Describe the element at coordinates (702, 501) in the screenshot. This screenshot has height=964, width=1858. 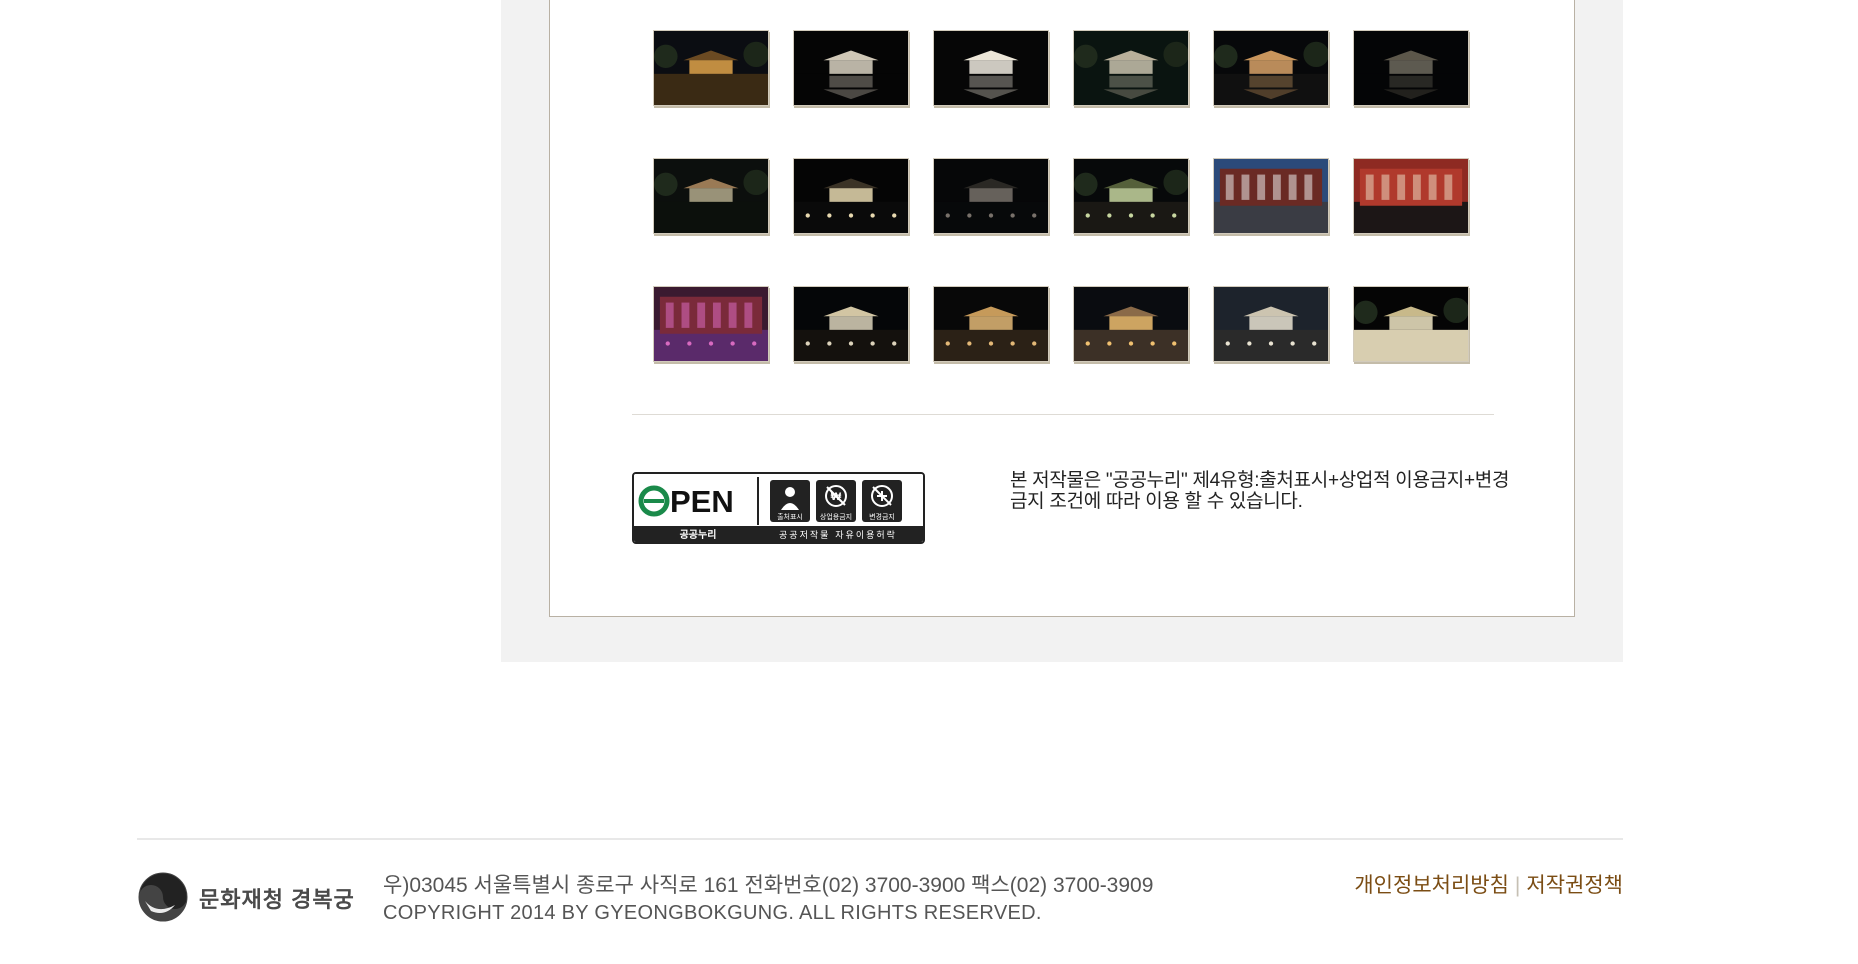
I see `open-label: PEN` at that location.